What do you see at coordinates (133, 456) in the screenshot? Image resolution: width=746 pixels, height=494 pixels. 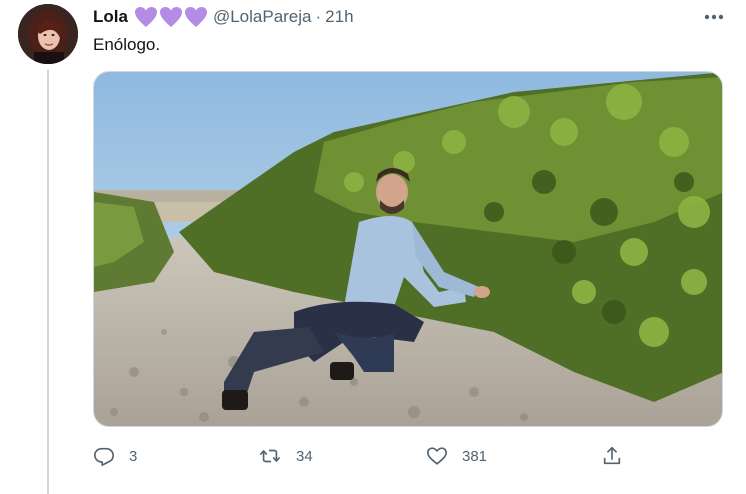 I see `reply-count: 3` at bounding box center [133, 456].